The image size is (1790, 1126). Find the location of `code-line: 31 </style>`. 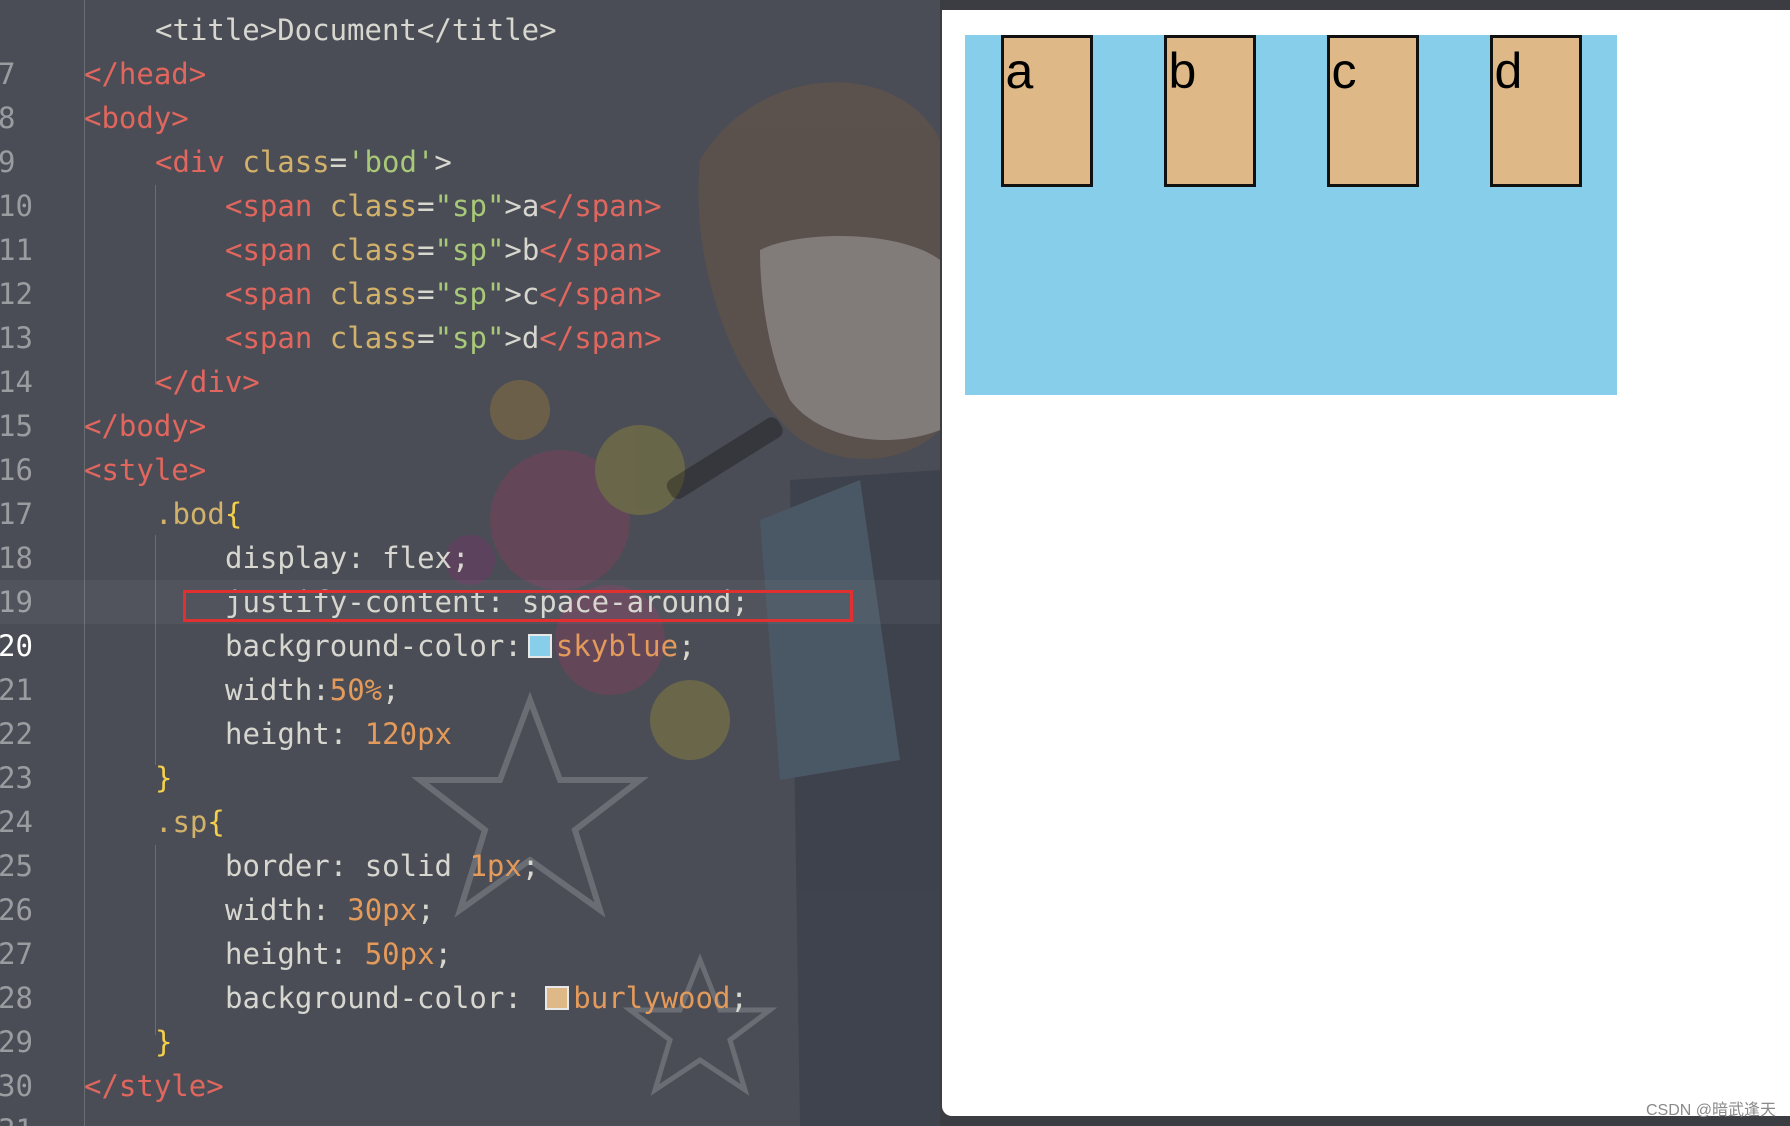

code-line: 31 </style> is located at coordinates (470, 1095).